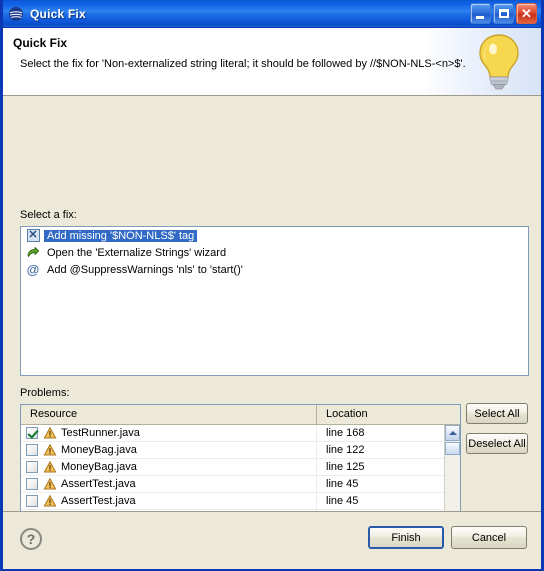 Image resolution: width=544 pixels, height=571 pixels. What do you see at coordinates (452, 448) in the screenshot?
I see `scrollbar-thumb` at bounding box center [452, 448].